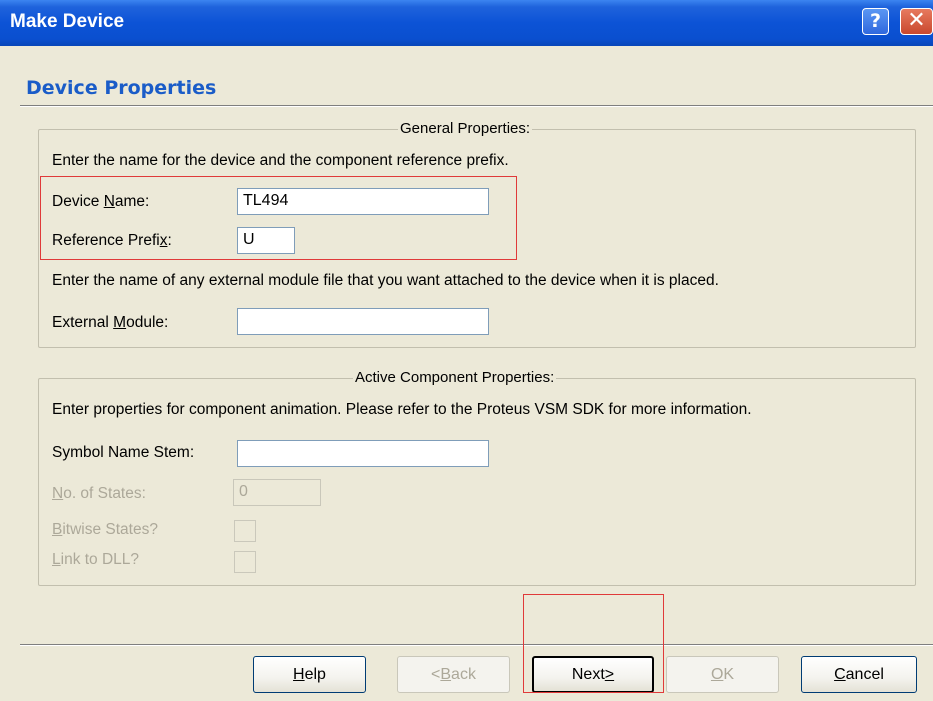 The height and width of the screenshot is (701, 933). I want to click on active-group-title: Active Component Properties:, so click(455, 378).